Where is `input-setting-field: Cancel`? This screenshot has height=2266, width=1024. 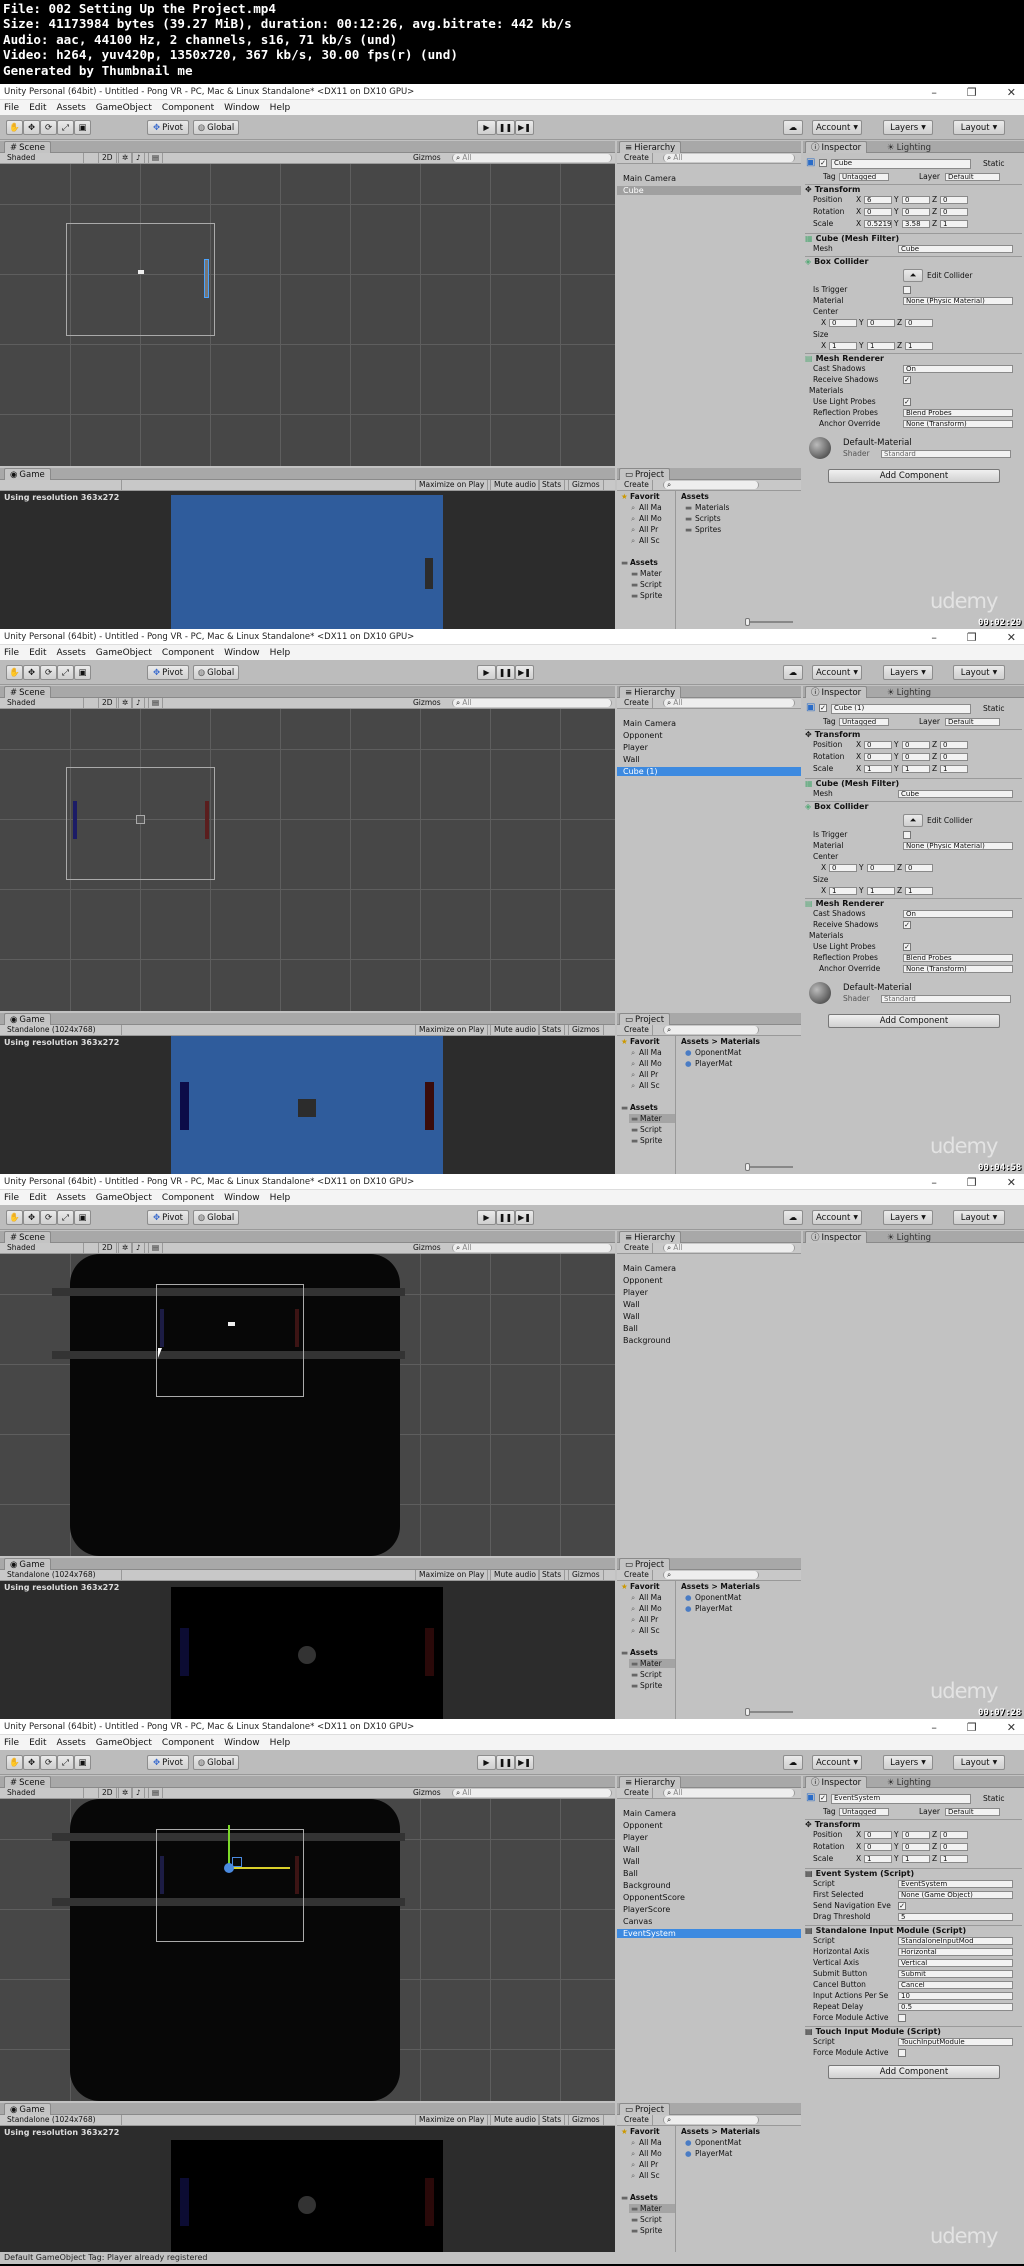 input-setting-field: Cancel is located at coordinates (955, 1985).